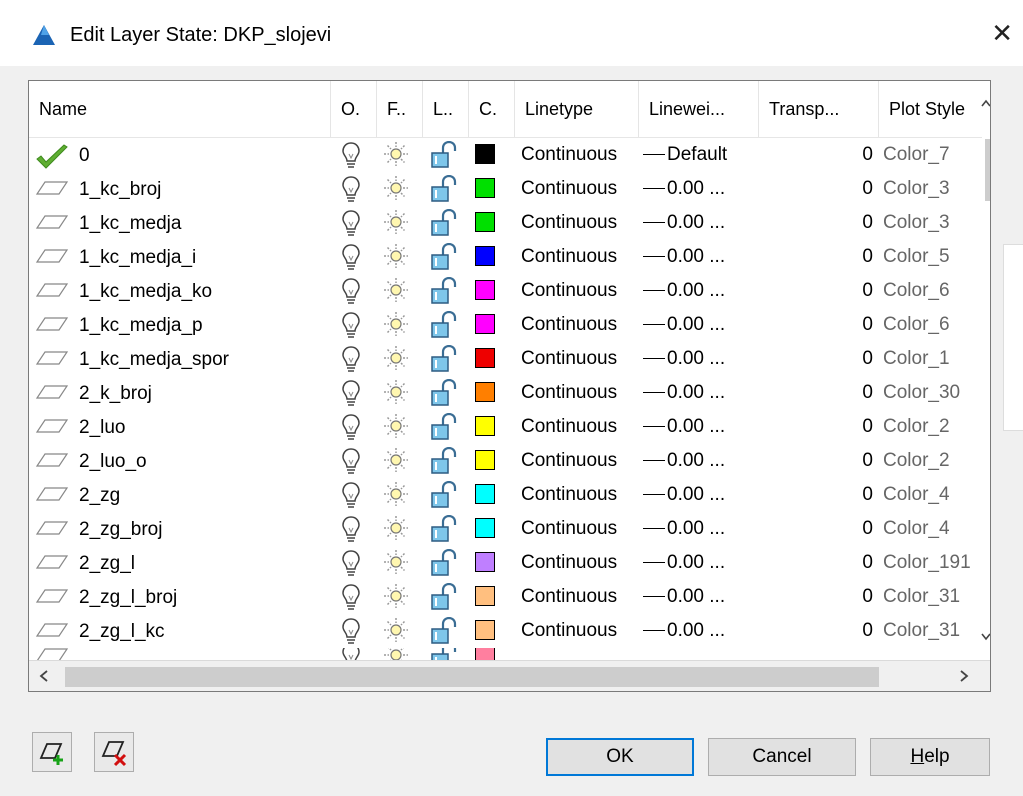 The image size is (1023, 796). Describe the element at coordinates (505, 325) in the screenshot. I see `layer-row: 1_kc_medja_p Continuous 0.00 ... 0 Color_6` at that location.